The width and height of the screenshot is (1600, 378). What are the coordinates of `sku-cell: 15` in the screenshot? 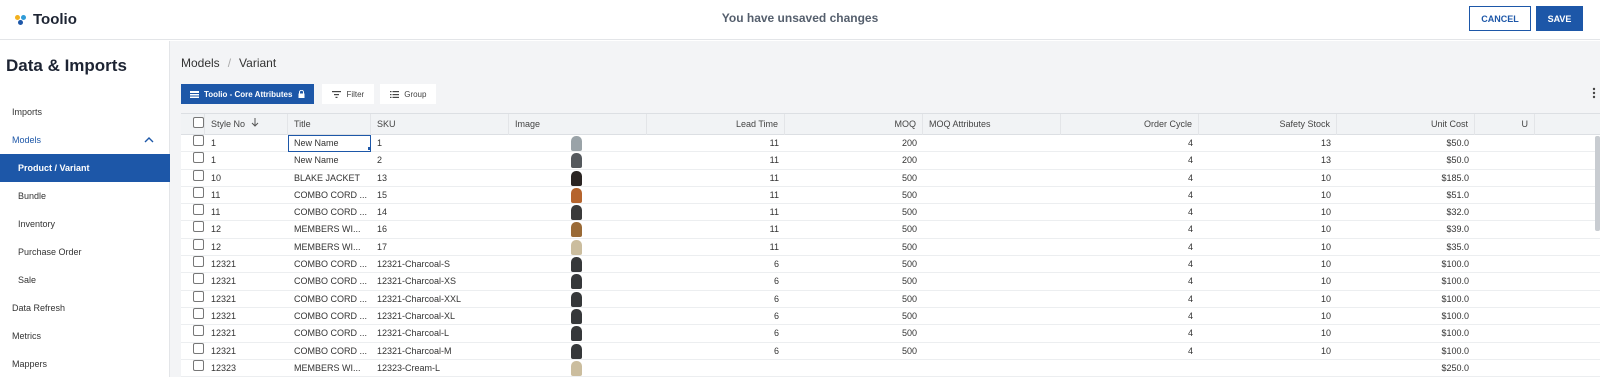 It's located at (440, 195).